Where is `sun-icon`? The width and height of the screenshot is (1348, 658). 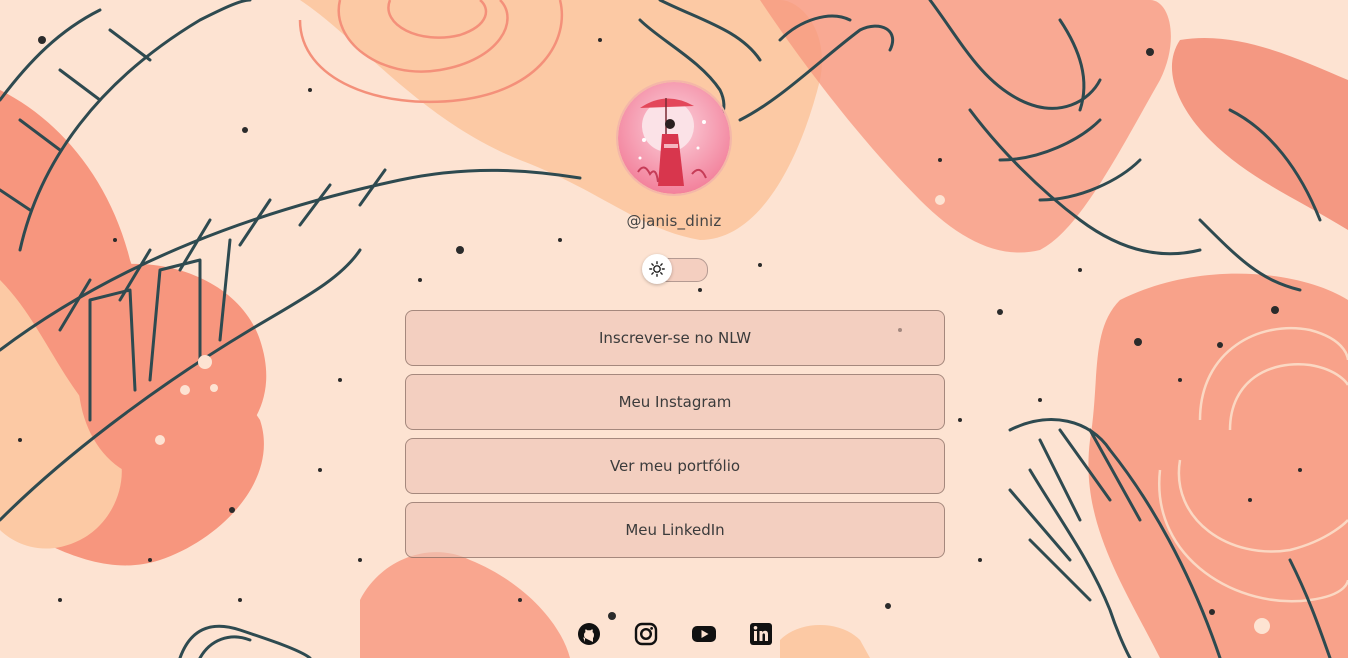
sun-icon is located at coordinates (657, 269).